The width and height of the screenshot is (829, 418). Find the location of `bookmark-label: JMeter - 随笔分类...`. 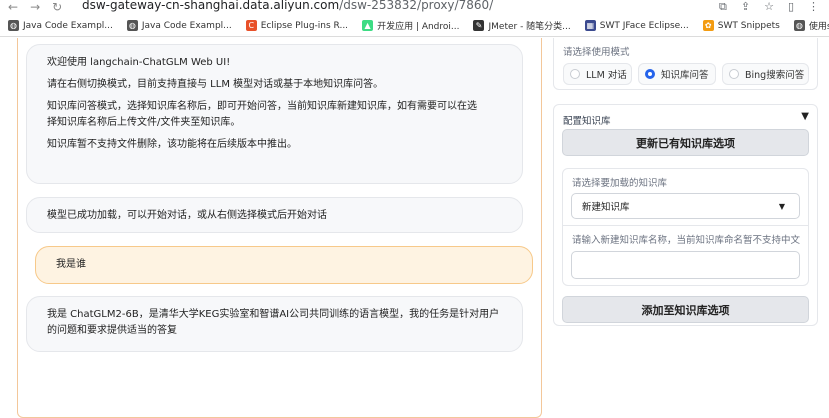

bookmark-label: JMeter - 随笔分类... is located at coordinates (529, 27).